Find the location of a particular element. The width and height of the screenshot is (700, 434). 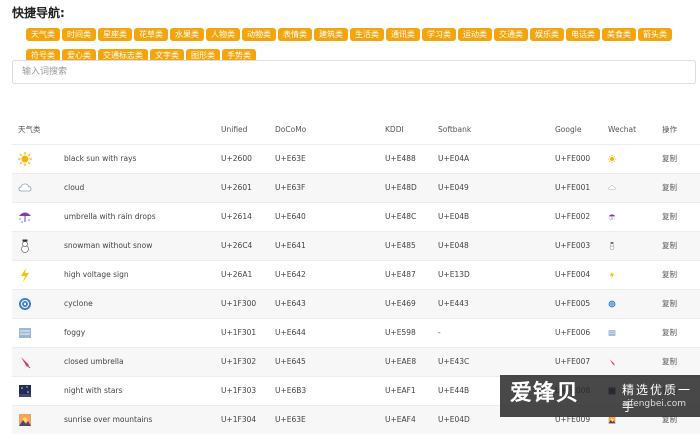

wechat-umbrella-rain-icon is located at coordinates (612, 217).